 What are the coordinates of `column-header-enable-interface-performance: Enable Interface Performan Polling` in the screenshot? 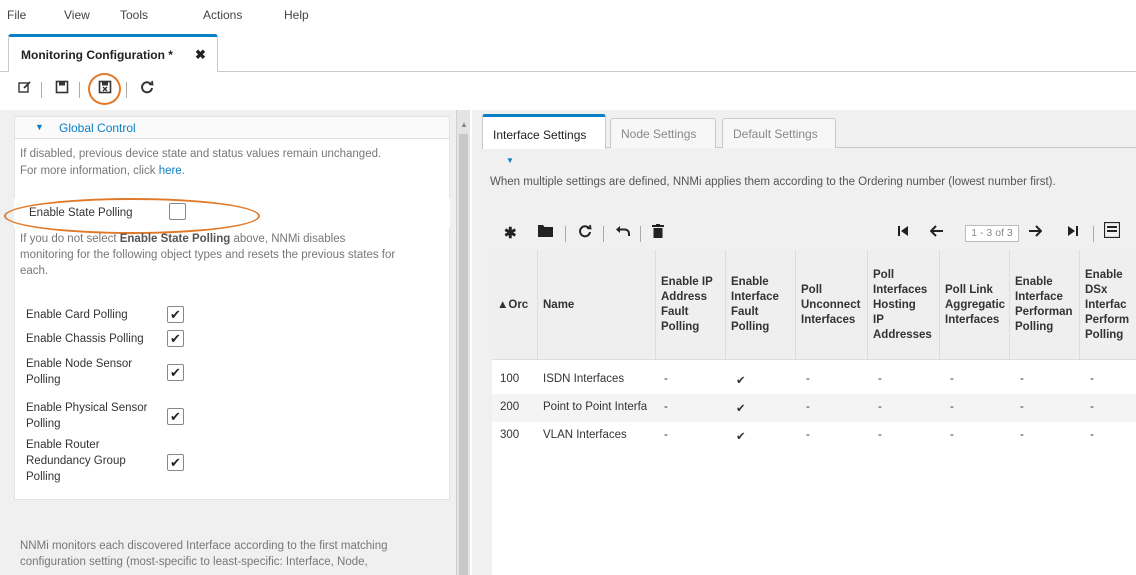 It's located at (1045, 305).